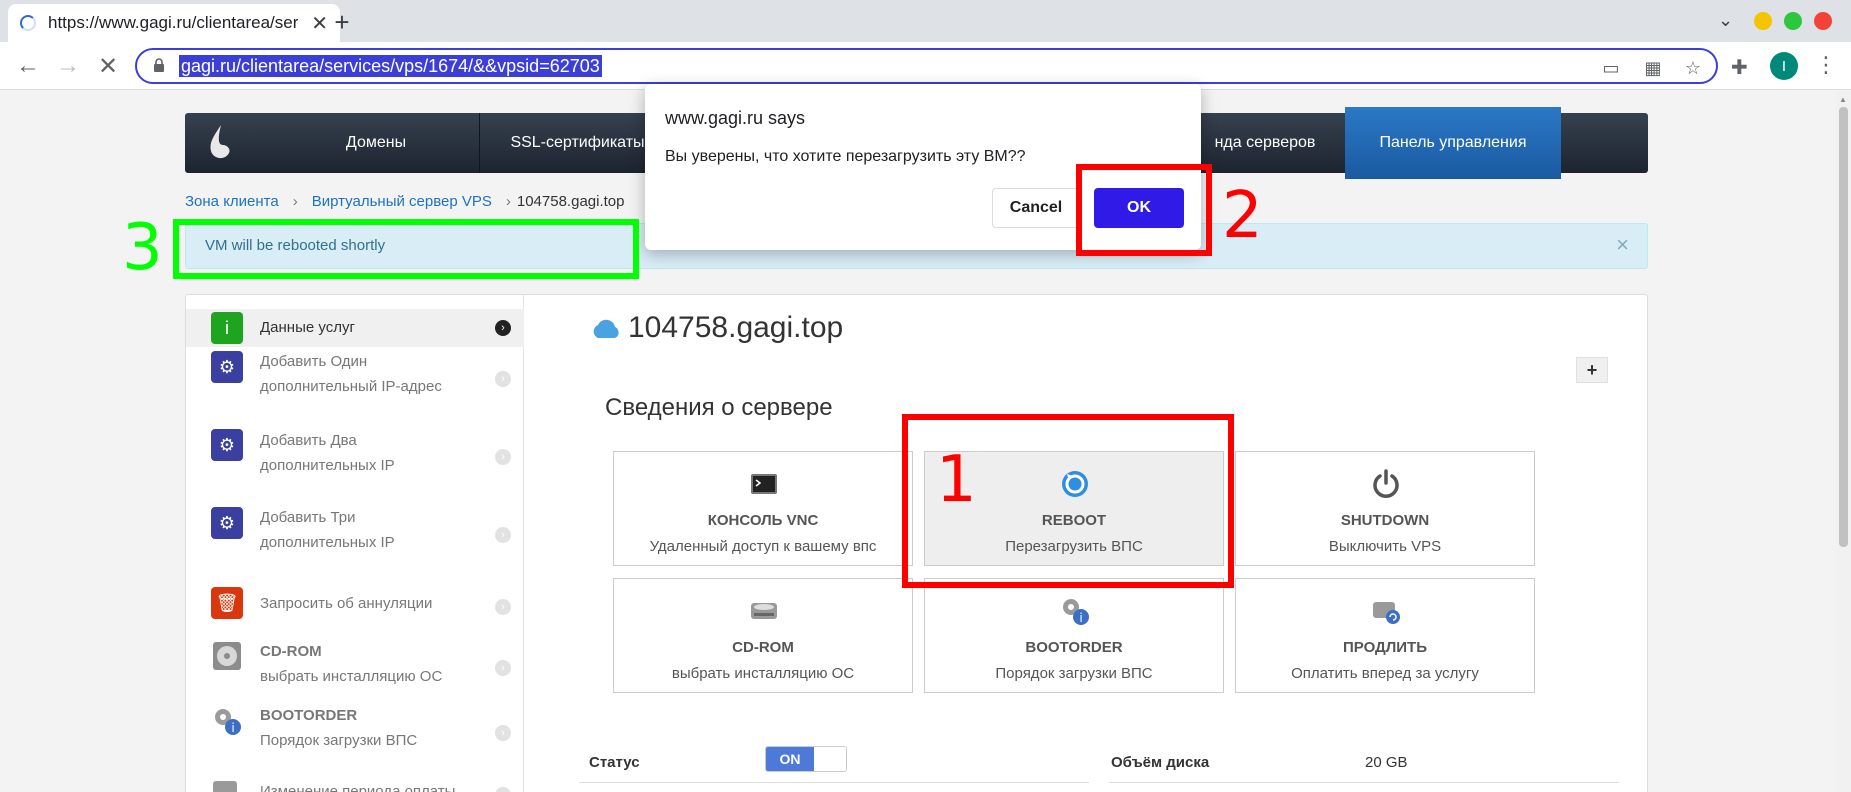 This screenshot has height=792, width=1851. I want to click on browser-menu-icon: ⋮, so click(1826, 65).